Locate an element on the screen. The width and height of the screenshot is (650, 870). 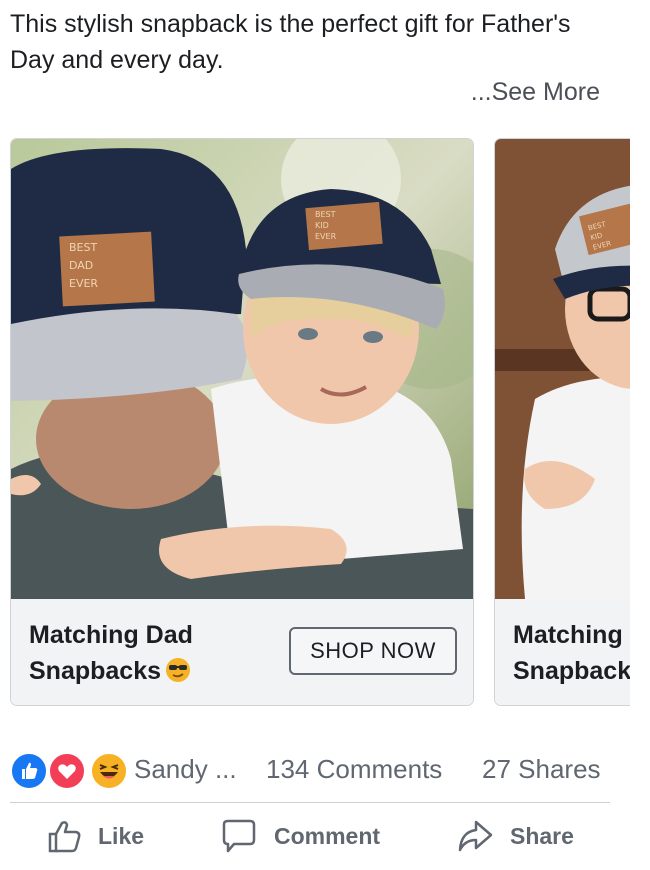
thumbs-up-icon is located at coordinates (64, 837).